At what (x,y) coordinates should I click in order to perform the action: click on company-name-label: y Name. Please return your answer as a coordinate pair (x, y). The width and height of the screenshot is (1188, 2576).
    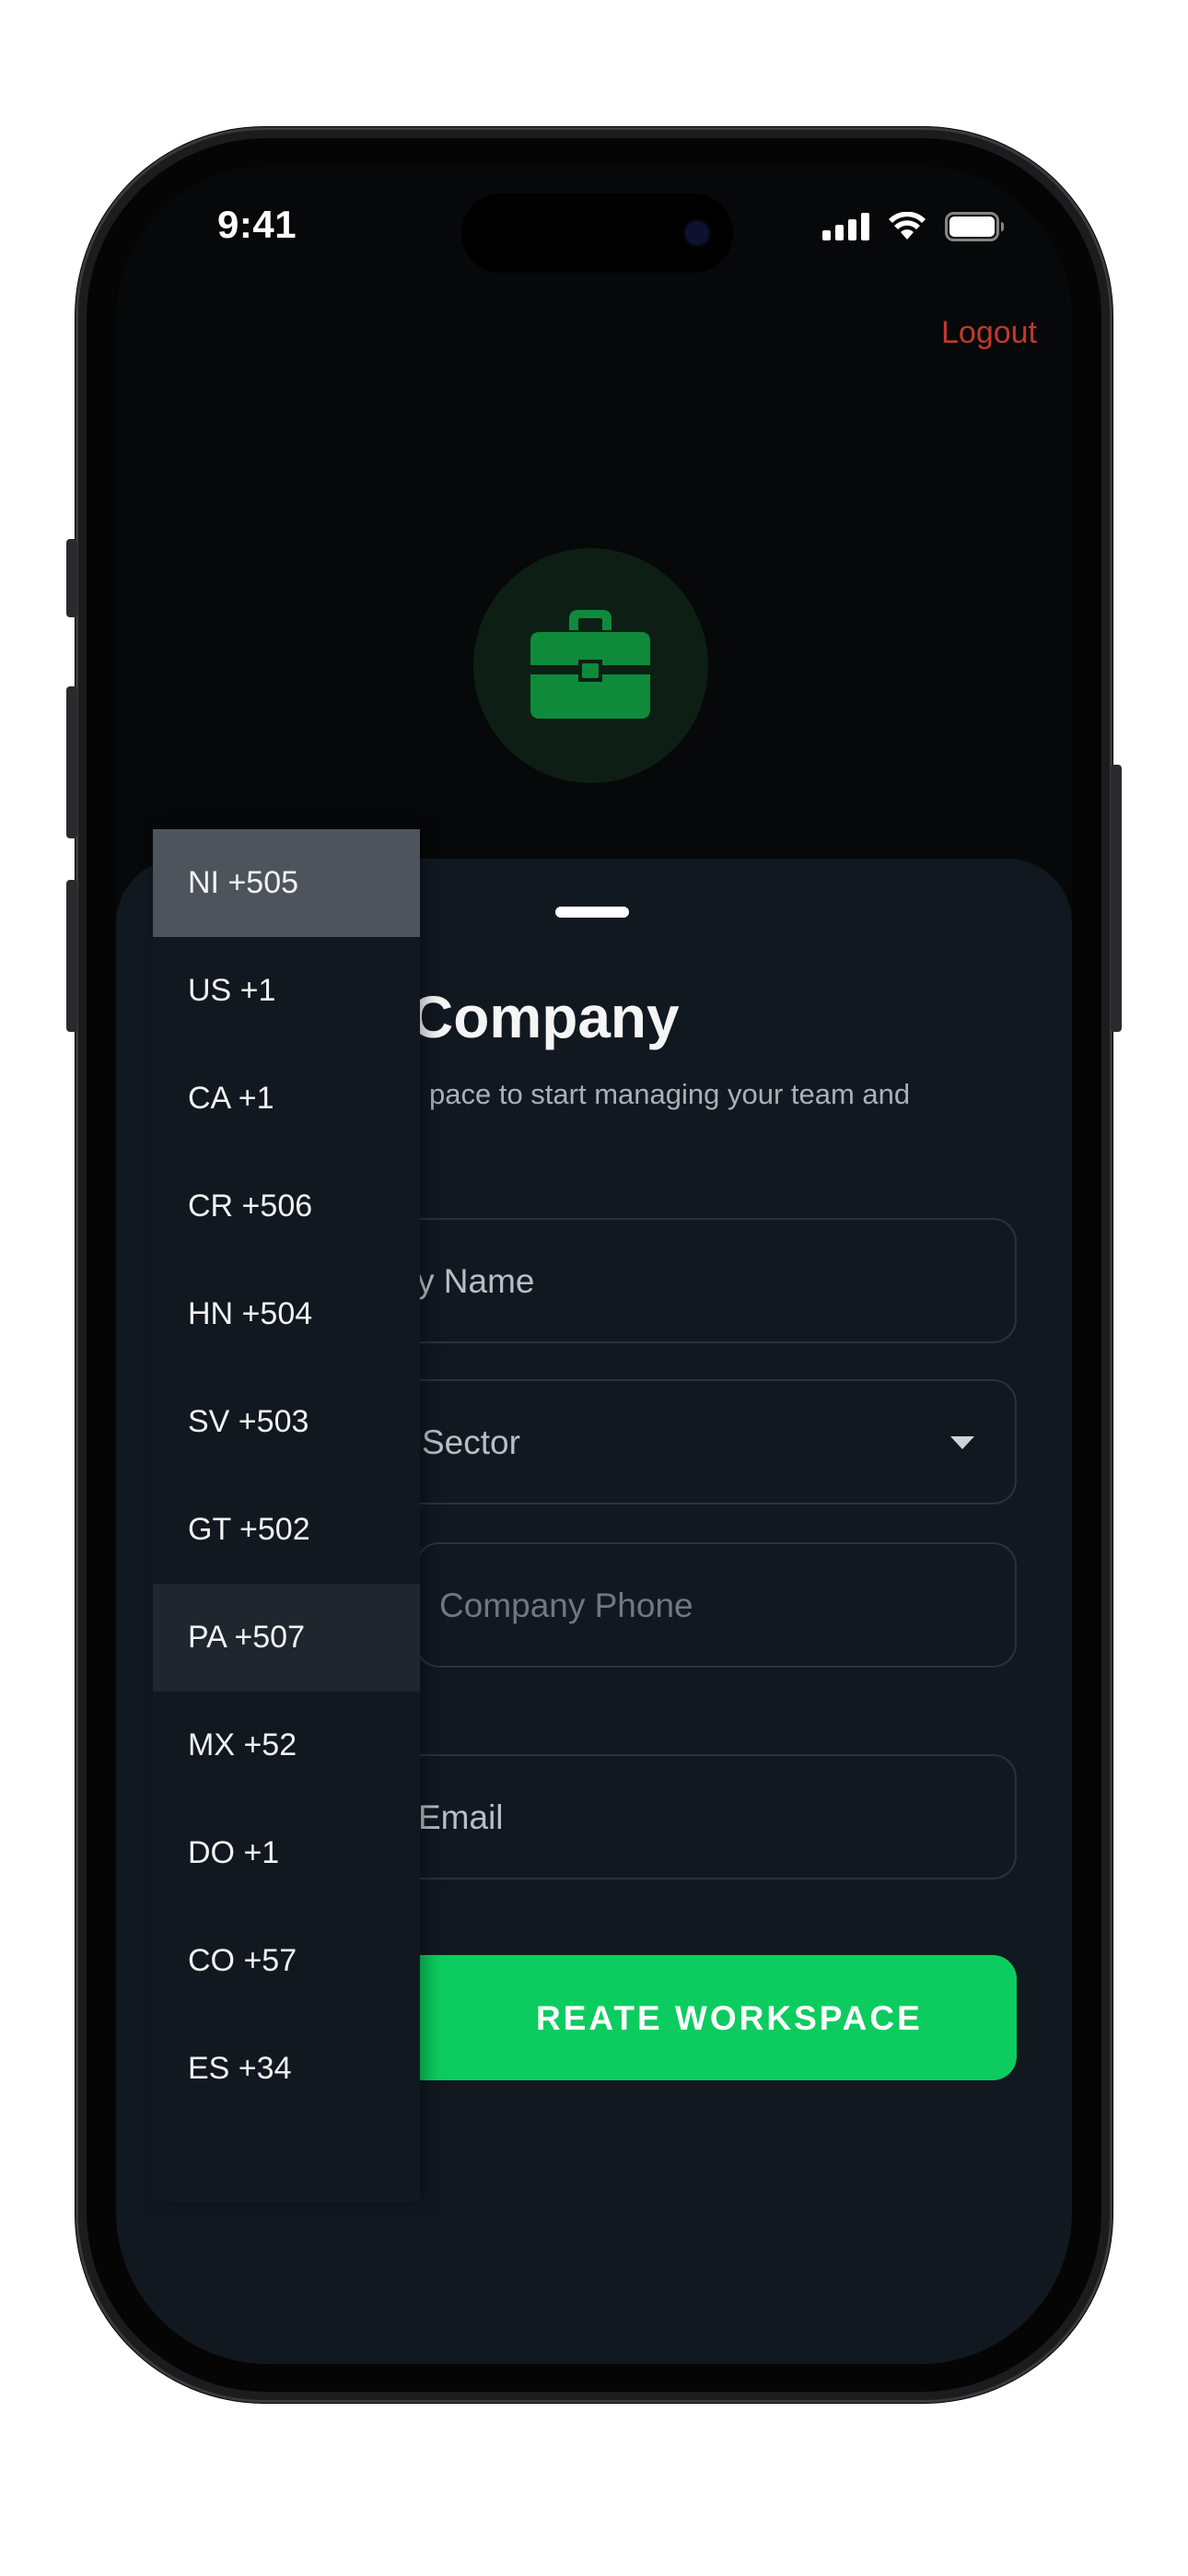
    Looking at the image, I should click on (476, 1281).